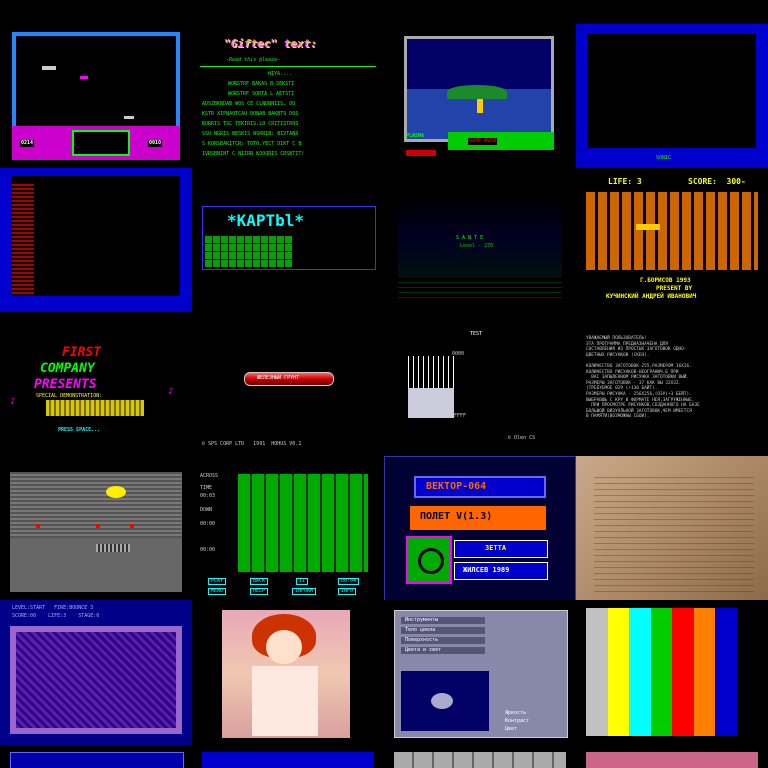 The width and height of the screenshot is (768, 768). What do you see at coordinates (208, 524) in the screenshot?
I see `time-value-2: 00:00` at bounding box center [208, 524].